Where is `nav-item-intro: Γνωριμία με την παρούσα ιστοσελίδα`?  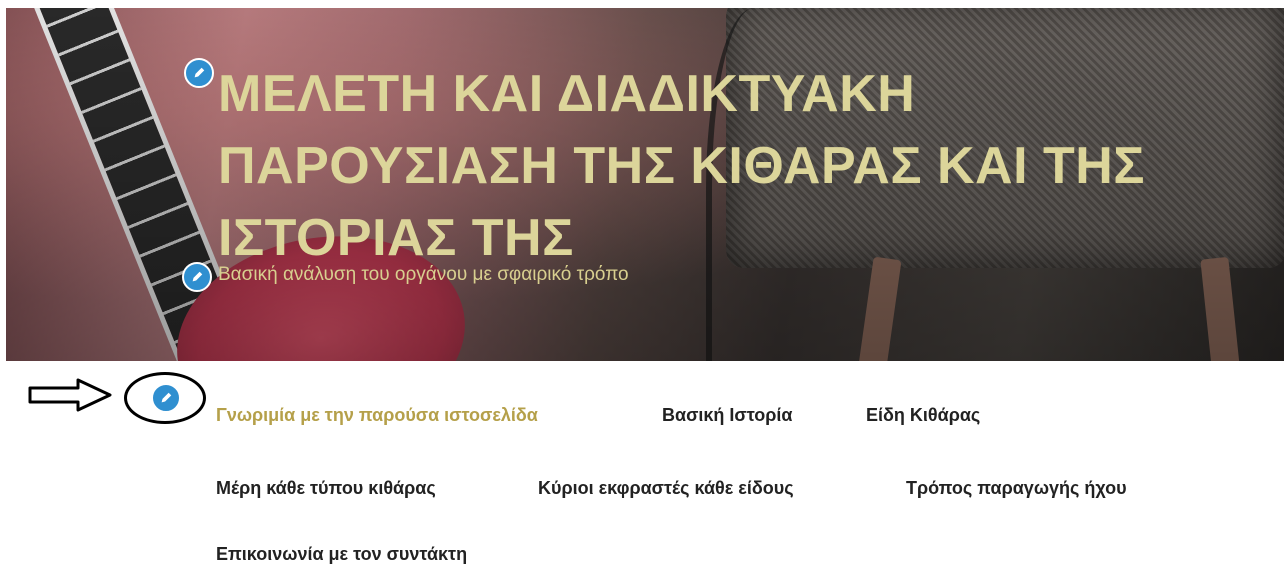
nav-item-intro: Γνωριμία με την παρούσα ιστοσελίδα is located at coordinates (377, 415).